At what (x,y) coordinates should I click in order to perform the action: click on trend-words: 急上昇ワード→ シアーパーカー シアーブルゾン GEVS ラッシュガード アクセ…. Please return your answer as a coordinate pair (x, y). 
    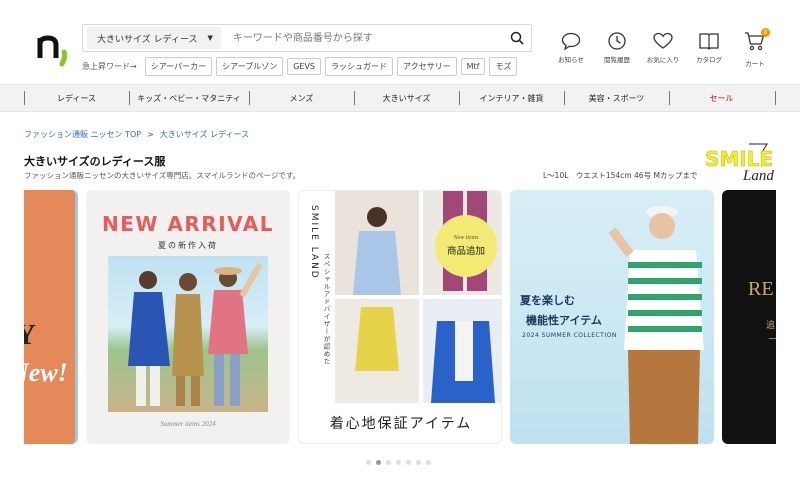
    Looking at the image, I should click on (300, 66).